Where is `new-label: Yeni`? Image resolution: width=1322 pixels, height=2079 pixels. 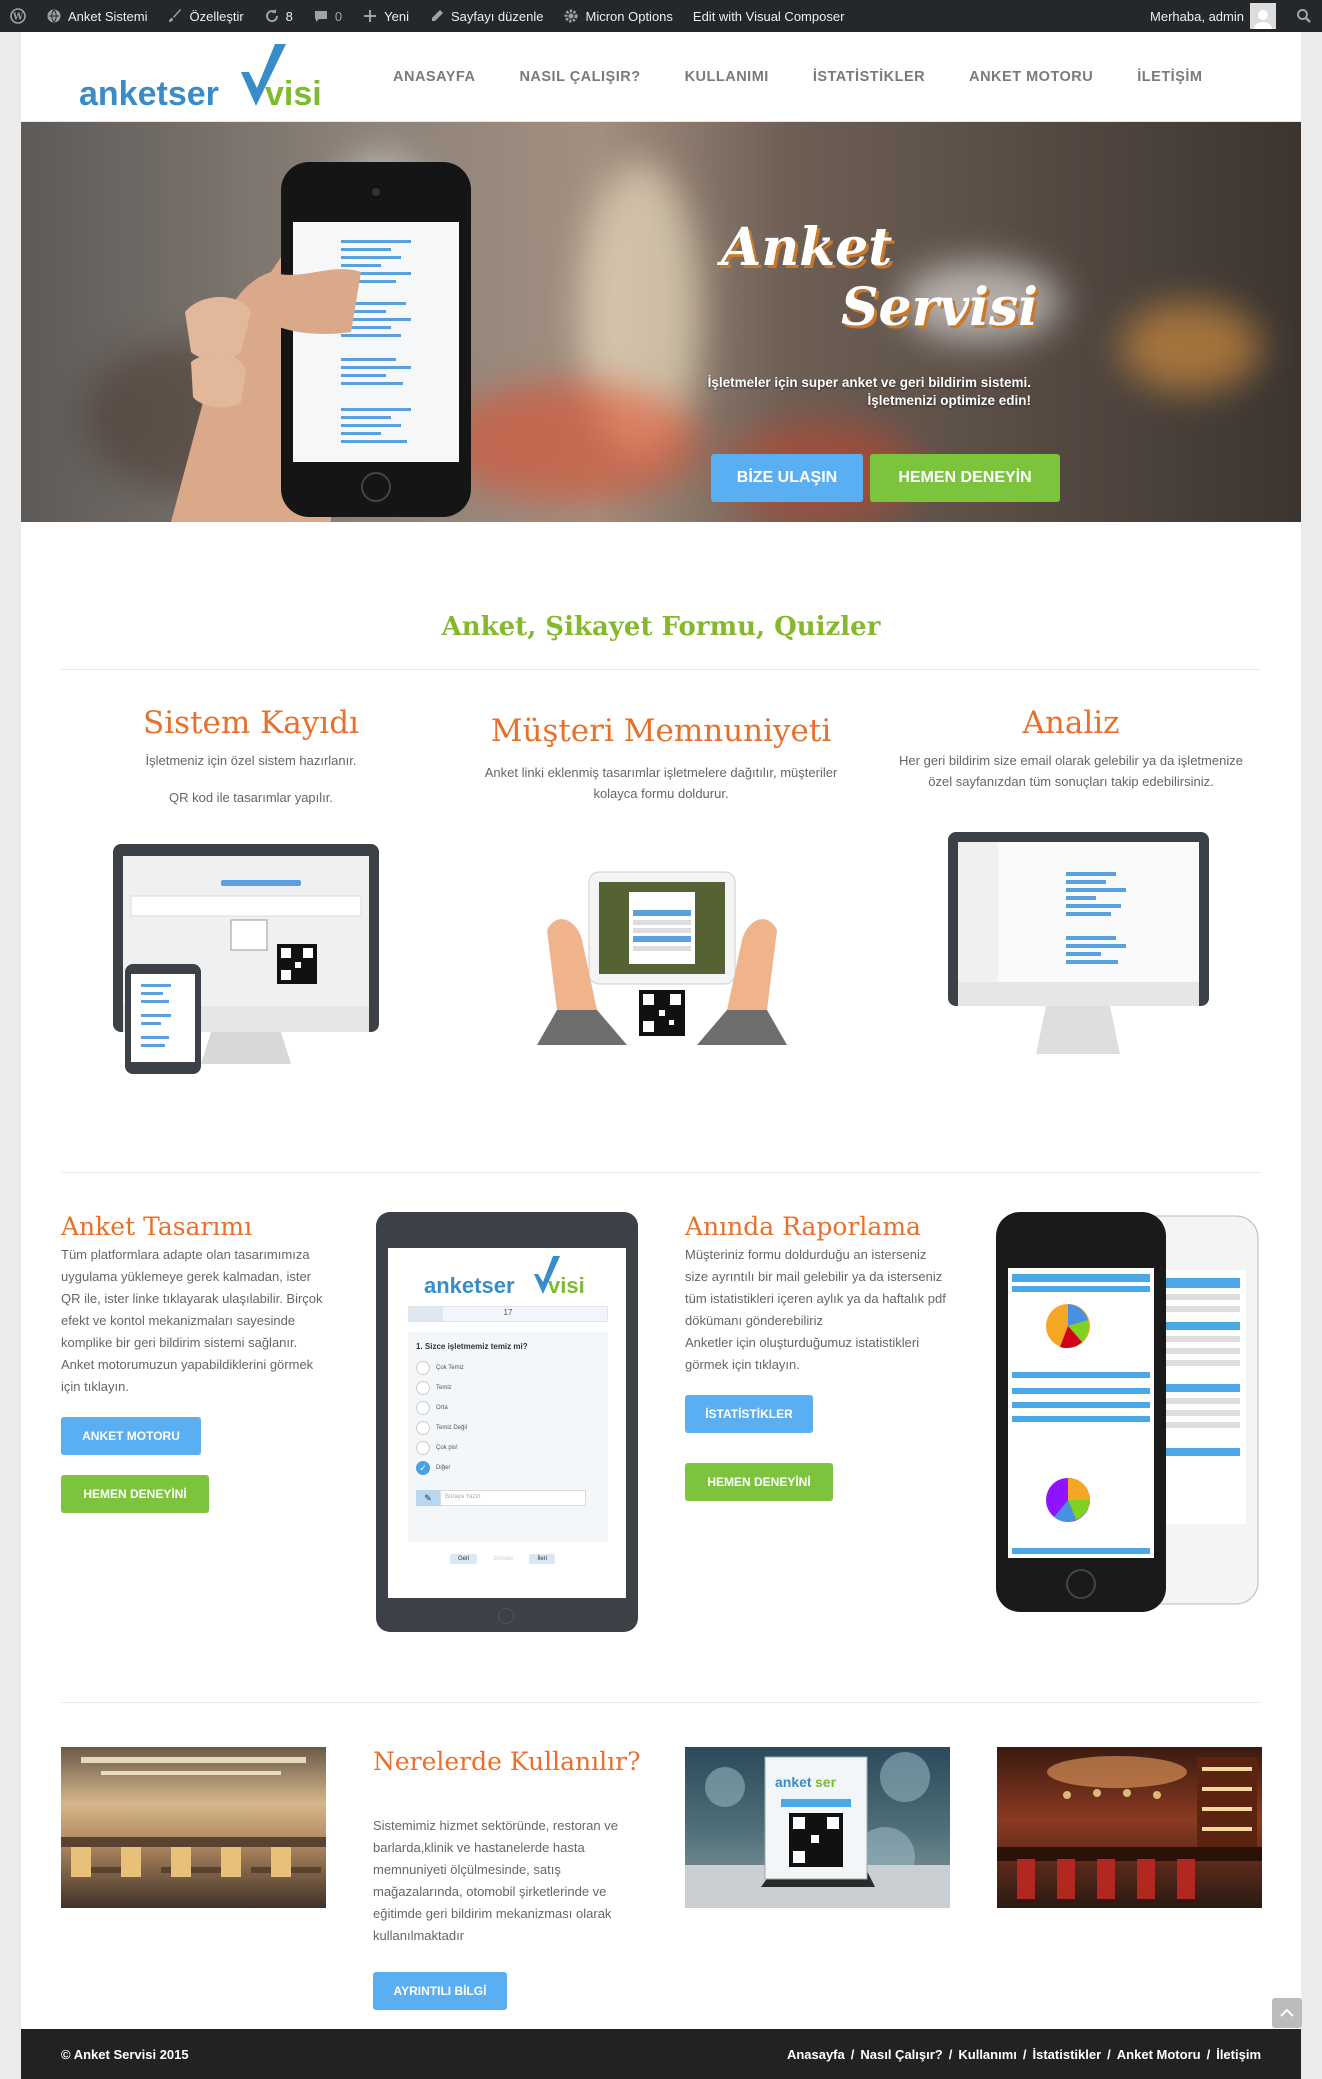 new-label: Yeni is located at coordinates (396, 16).